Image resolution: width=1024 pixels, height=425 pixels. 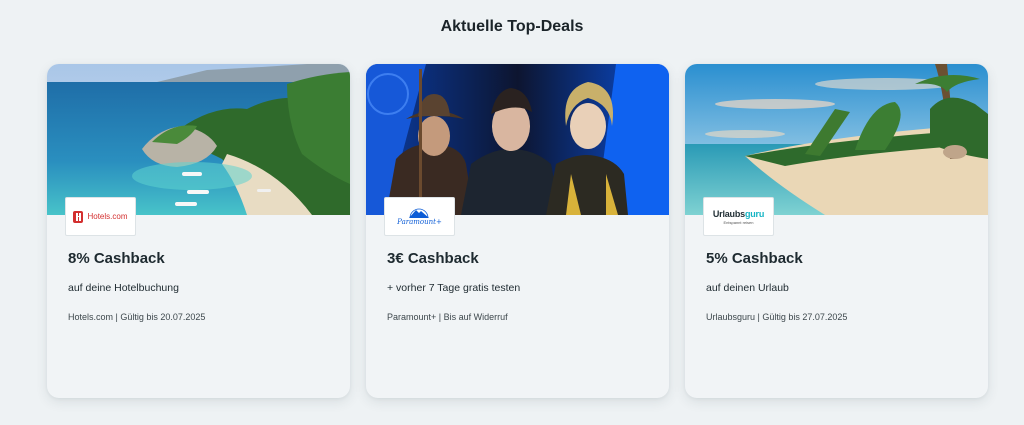 I want to click on palm-beach-photo, so click(x=836, y=139).